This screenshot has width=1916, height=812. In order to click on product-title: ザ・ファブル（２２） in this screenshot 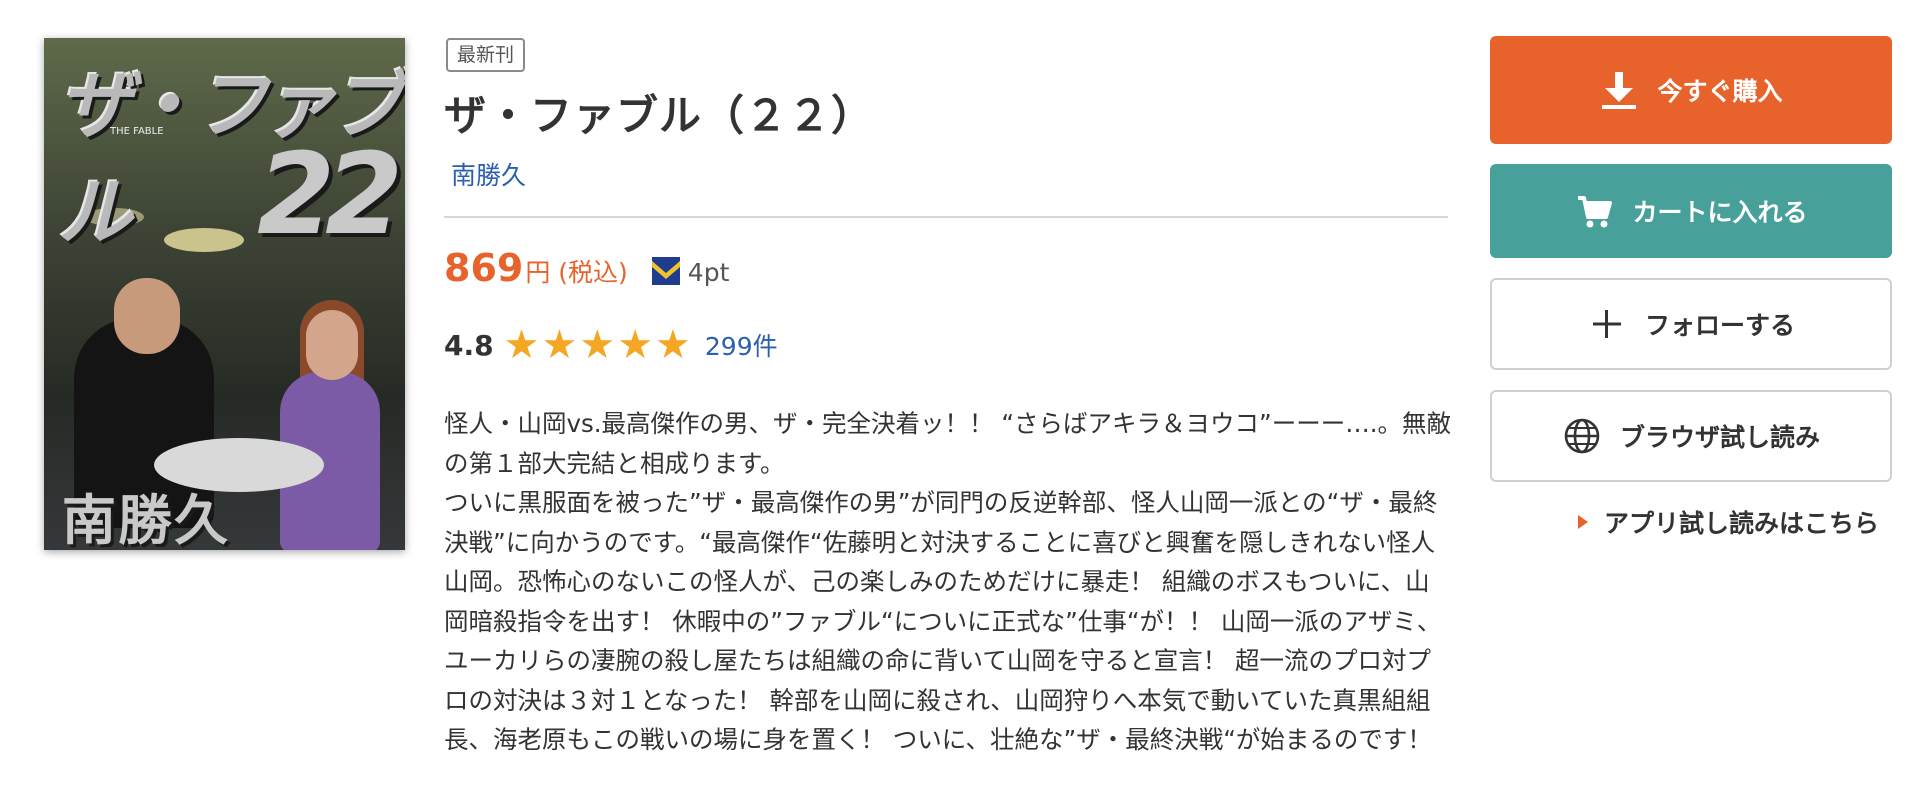, I will do `click(659, 115)`.